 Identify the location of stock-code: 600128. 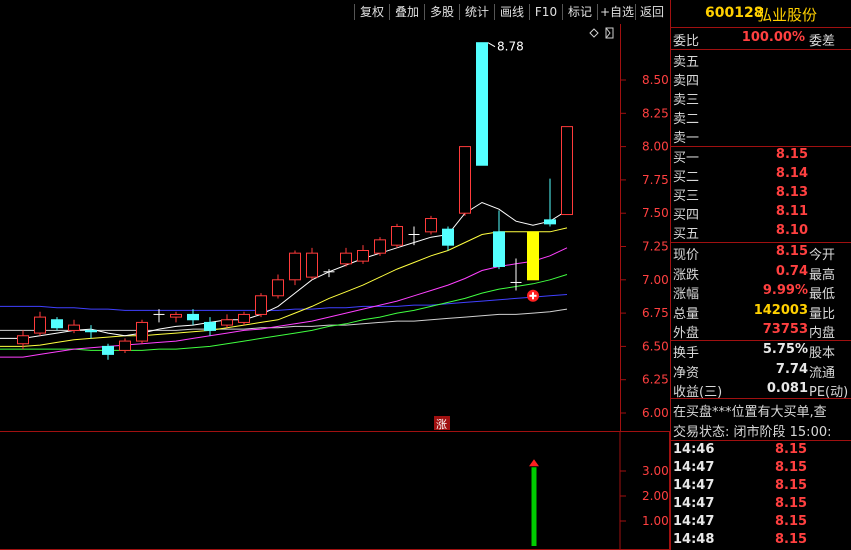
(734, 13).